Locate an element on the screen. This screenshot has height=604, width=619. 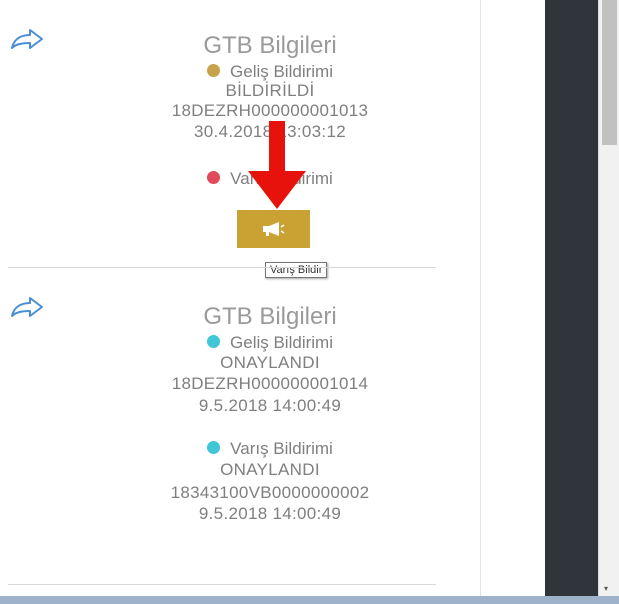
scroll-down-icon: ▾ is located at coordinates (606, 589).